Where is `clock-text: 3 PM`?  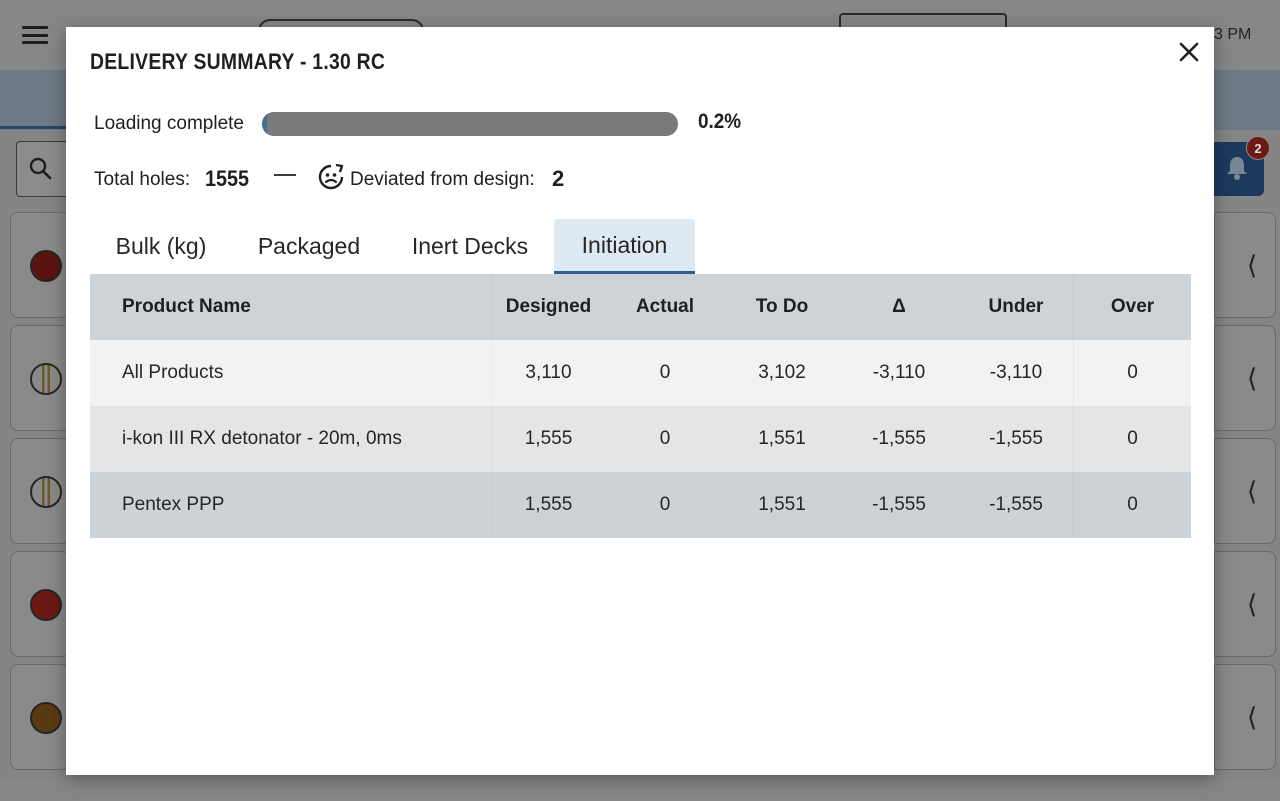 clock-text: 3 PM is located at coordinates (1233, 34).